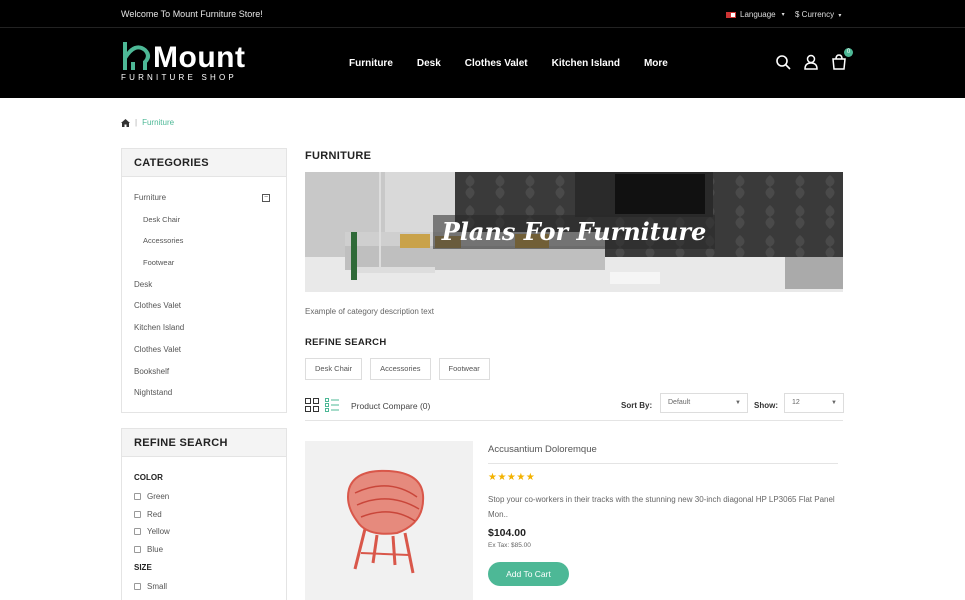  What do you see at coordinates (679, 402) in the screenshot?
I see `sort-value: Default` at bounding box center [679, 402].